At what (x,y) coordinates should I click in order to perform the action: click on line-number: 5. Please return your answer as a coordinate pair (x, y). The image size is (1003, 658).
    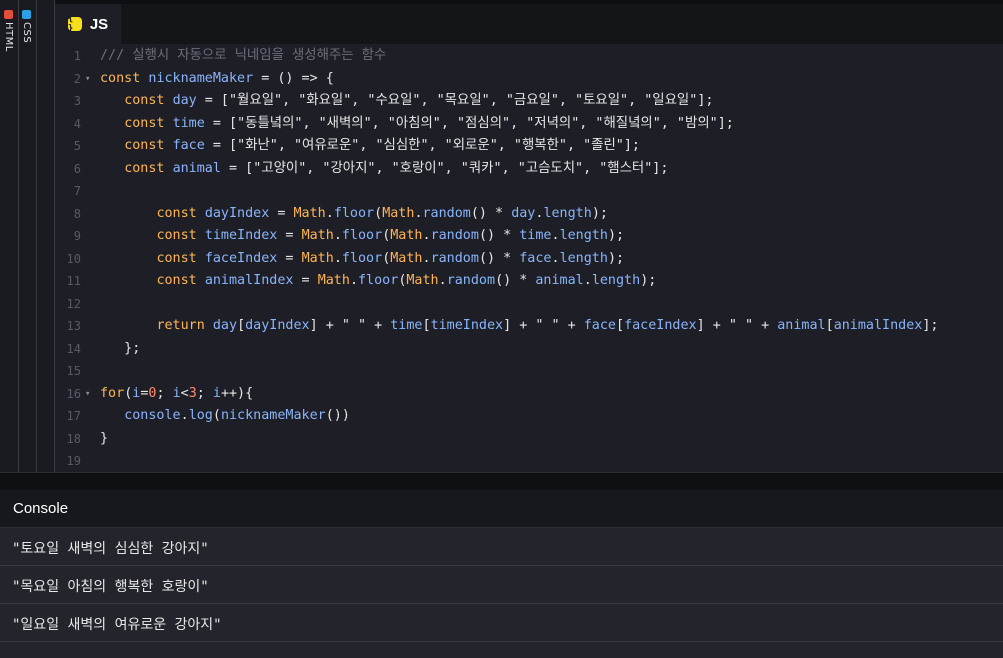
    Looking at the image, I should click on (77, 146).